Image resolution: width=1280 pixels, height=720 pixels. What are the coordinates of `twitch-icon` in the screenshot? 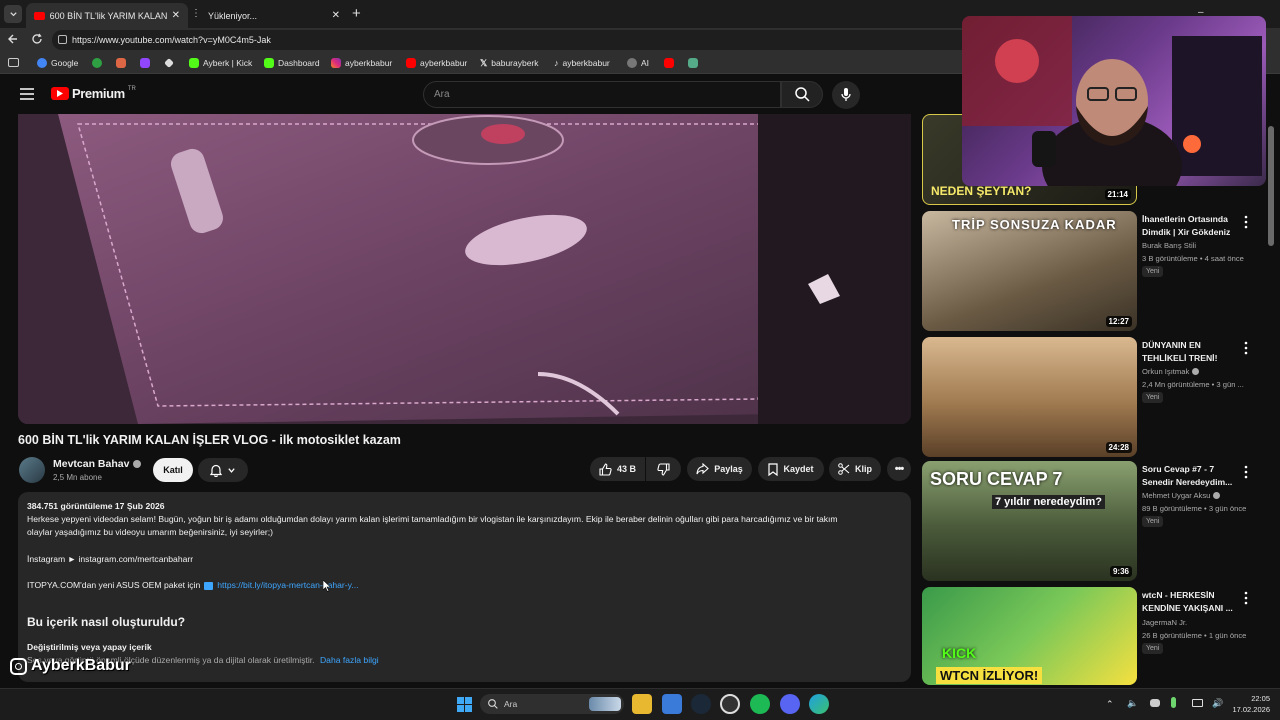 It's located at (145, 63).